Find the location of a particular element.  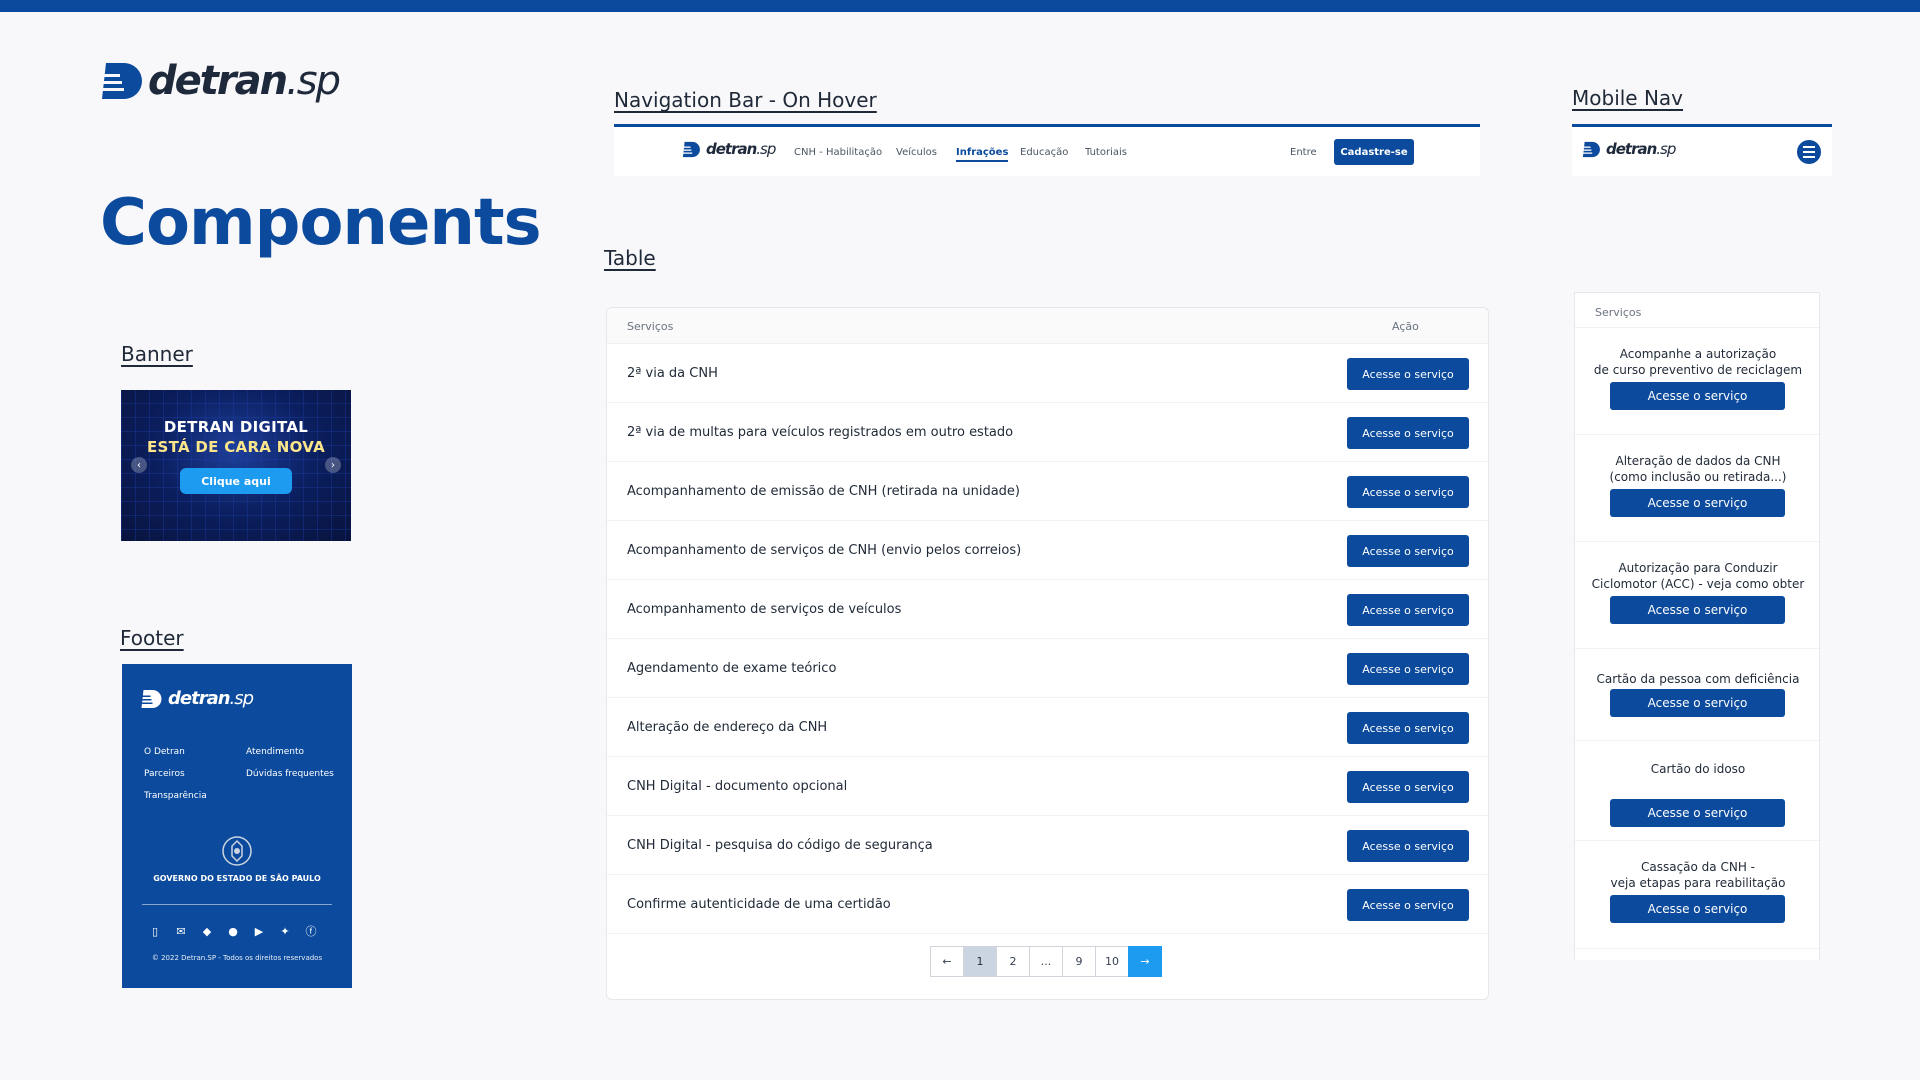

detran-logo: detran.sp is located at coordinates (220, 81).